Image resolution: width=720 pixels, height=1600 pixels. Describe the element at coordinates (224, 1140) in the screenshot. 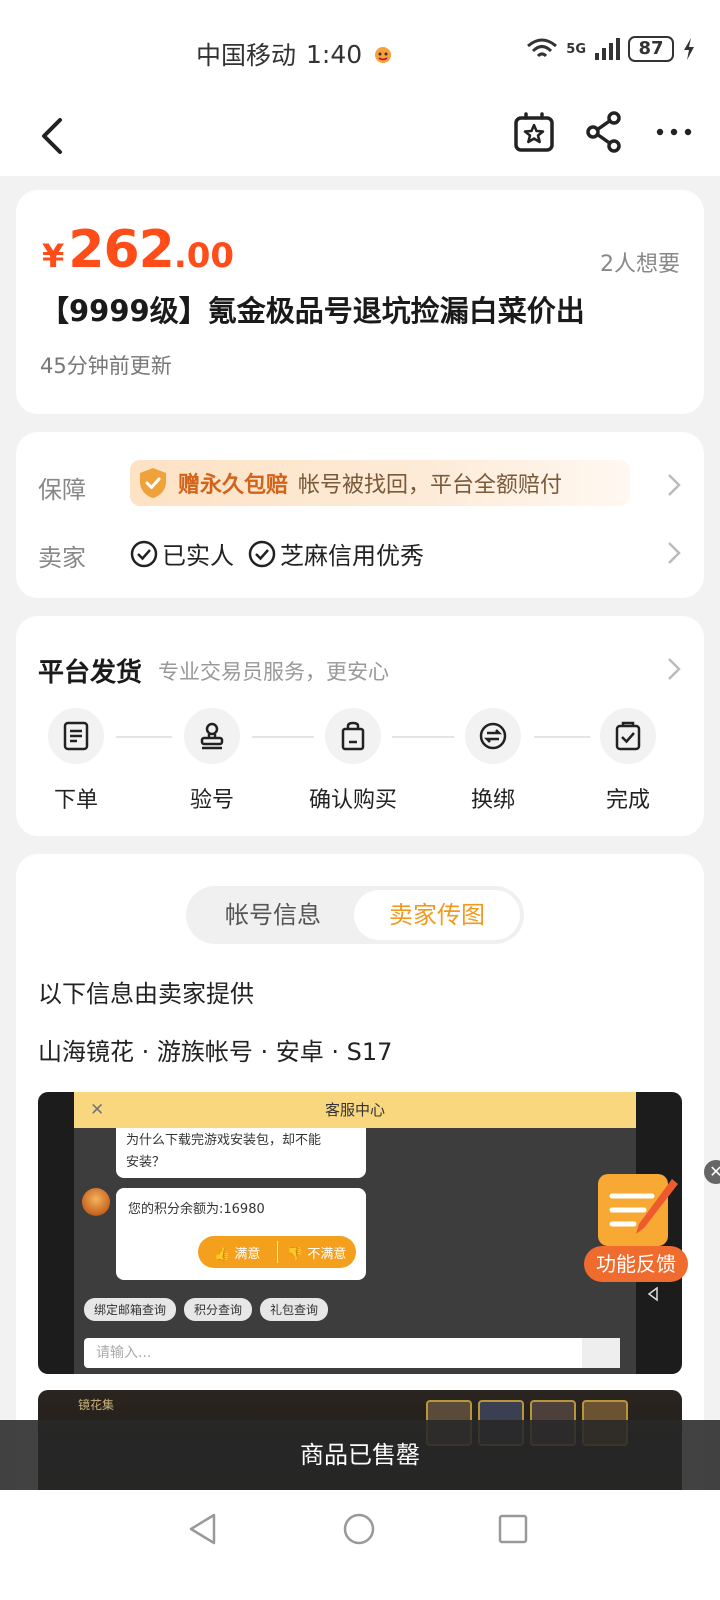

I see `question-line: 为什么下载完游戏安装包，却不能` at that location.